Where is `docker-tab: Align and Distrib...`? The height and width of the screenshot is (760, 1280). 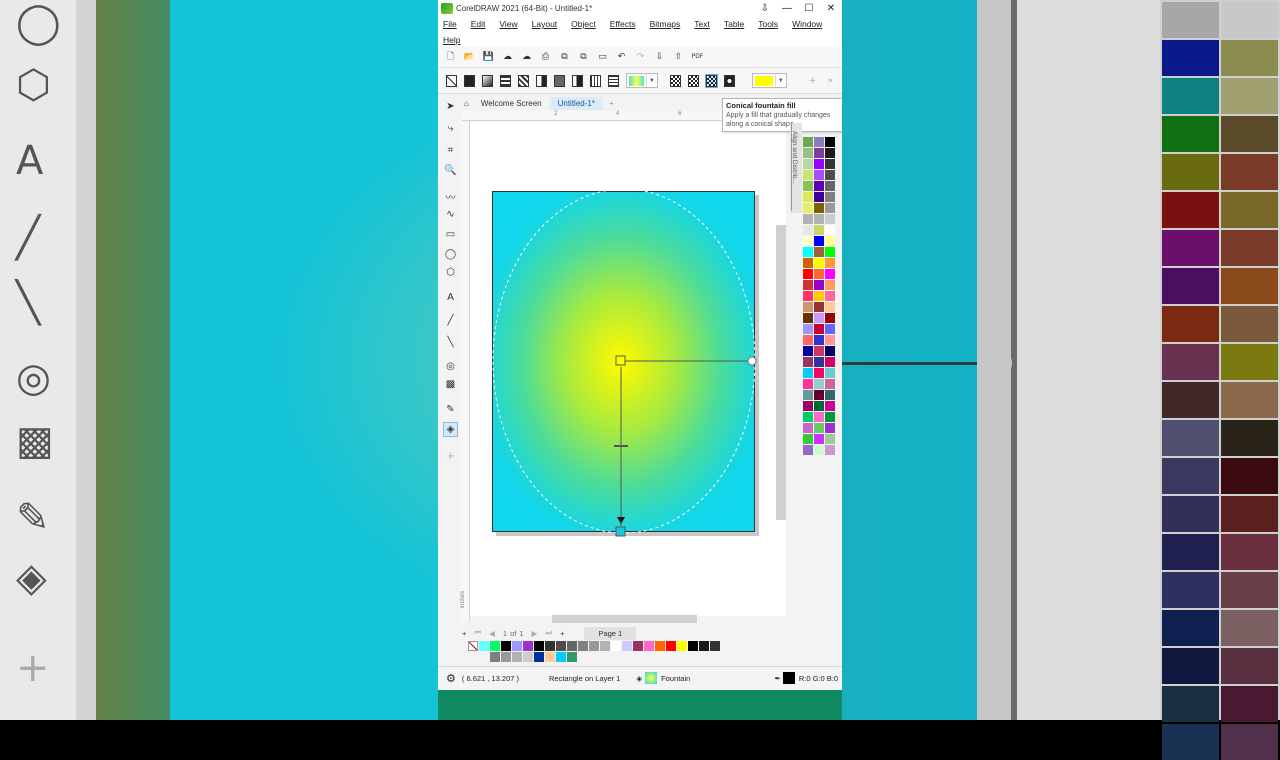 docker-tab: Align and Distrib... is located at coordinates (796, 168).